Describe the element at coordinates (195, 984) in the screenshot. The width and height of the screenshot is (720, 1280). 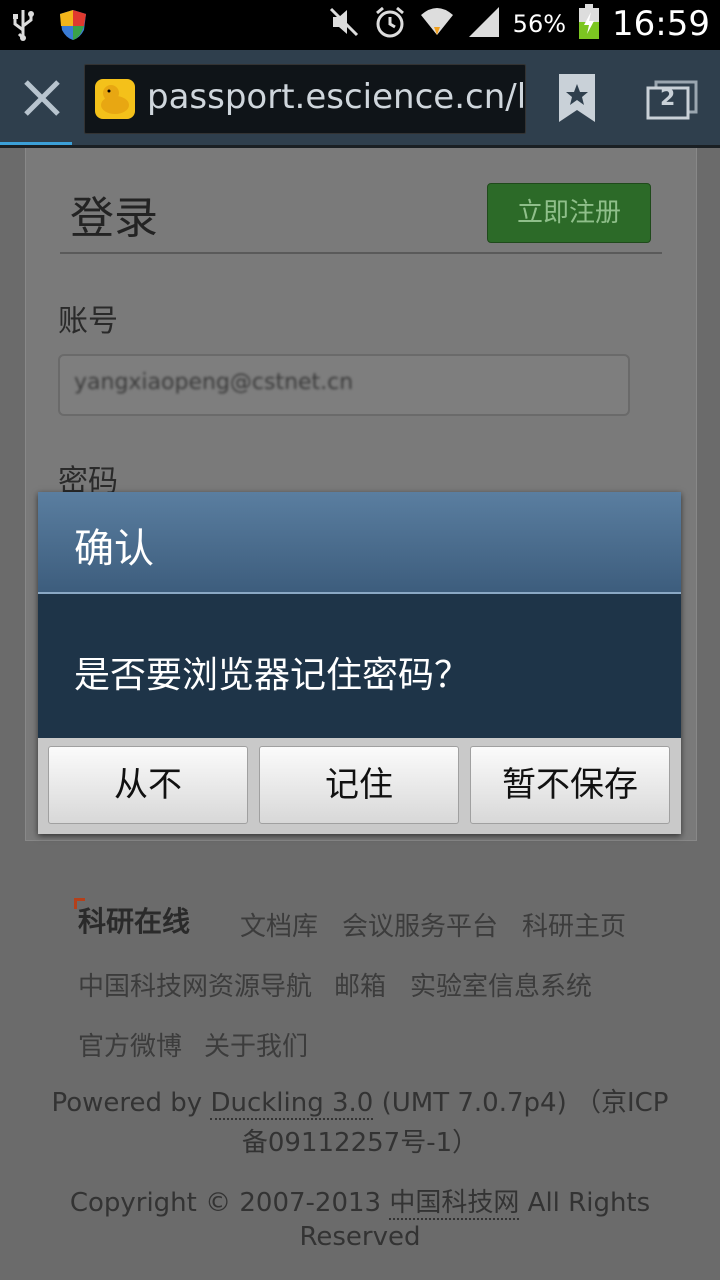
I see `footer-link-nav: 中国科技网资源导航` at that location.